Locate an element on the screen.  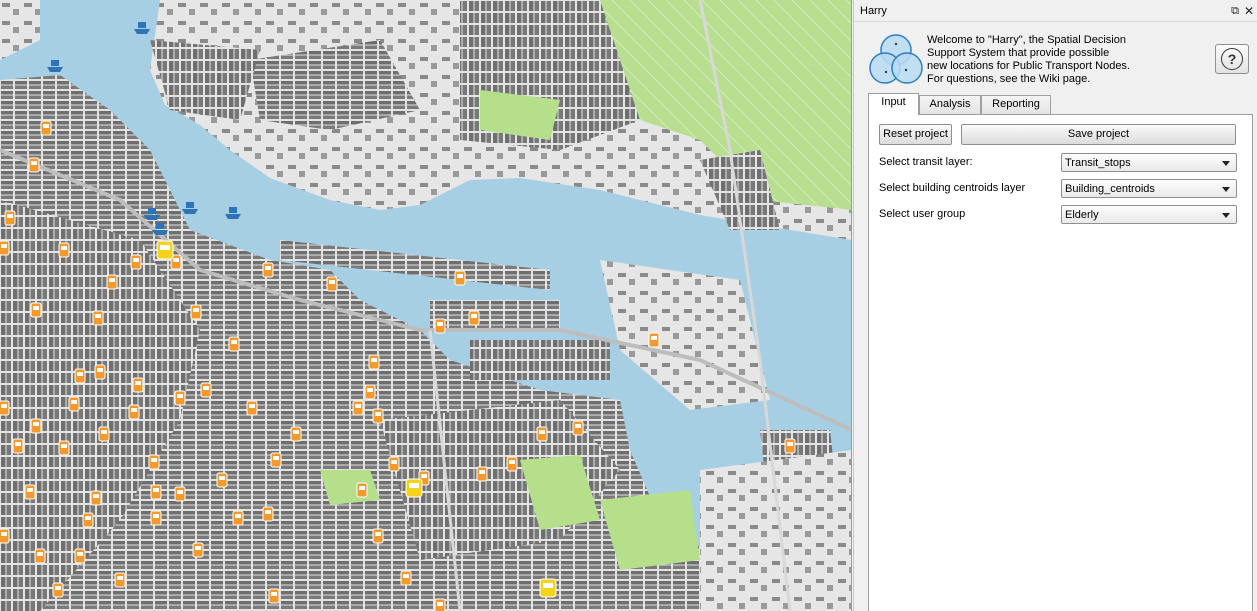
welcome-line: For questions, see the Wiki page. is located at coordinates (1009, 79).